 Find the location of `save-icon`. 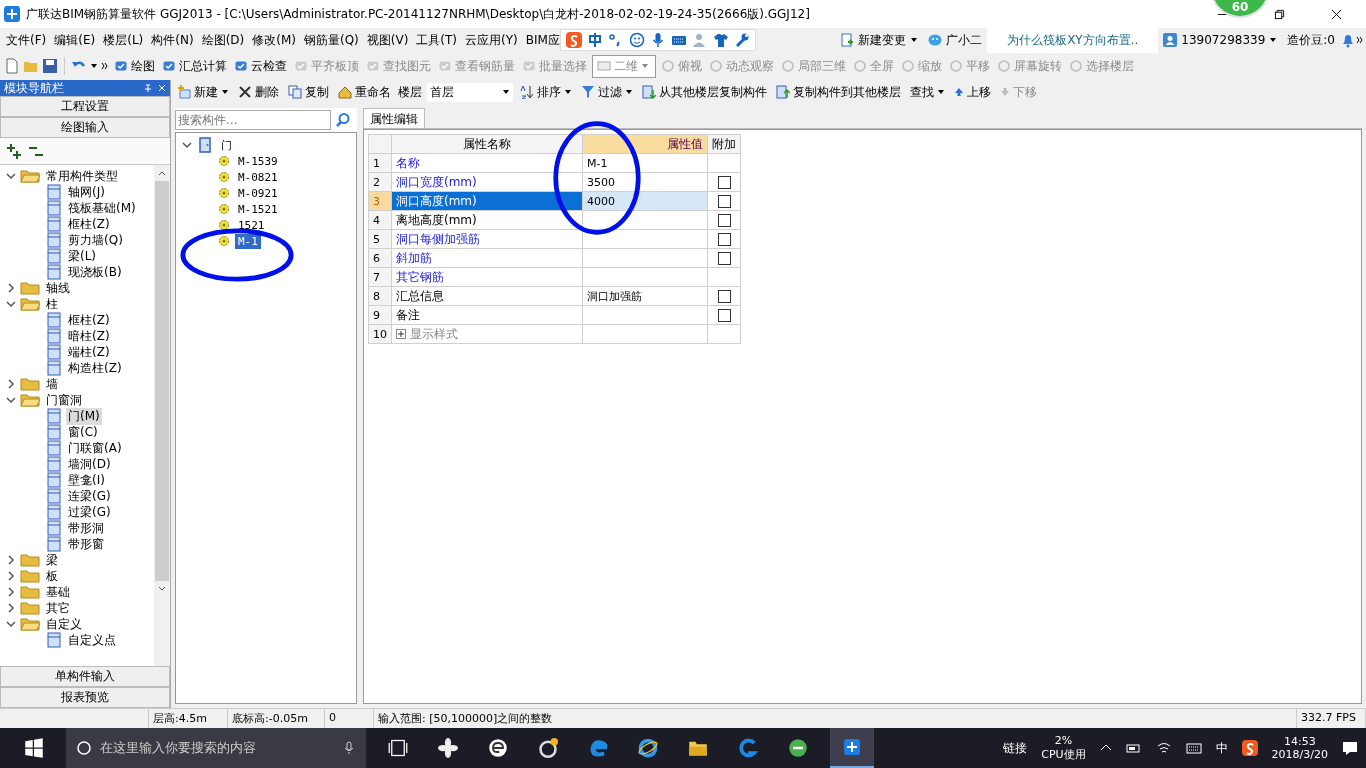

save-icon is located at coordinates (50, 66).